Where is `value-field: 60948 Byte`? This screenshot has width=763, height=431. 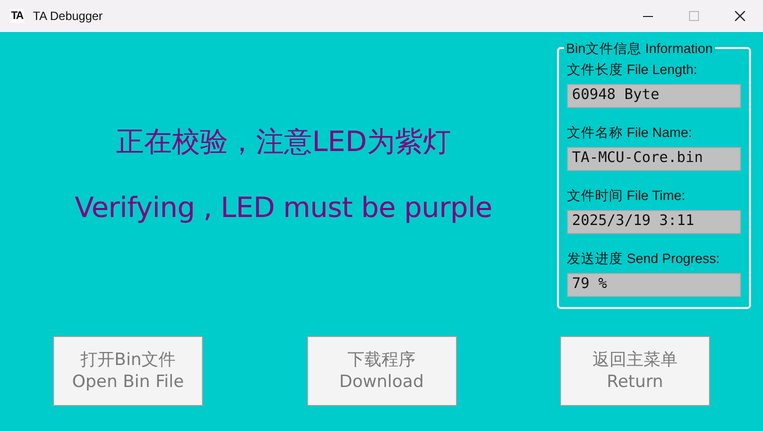
value-field: 60948 Byte is located at coordinates (654, 96).